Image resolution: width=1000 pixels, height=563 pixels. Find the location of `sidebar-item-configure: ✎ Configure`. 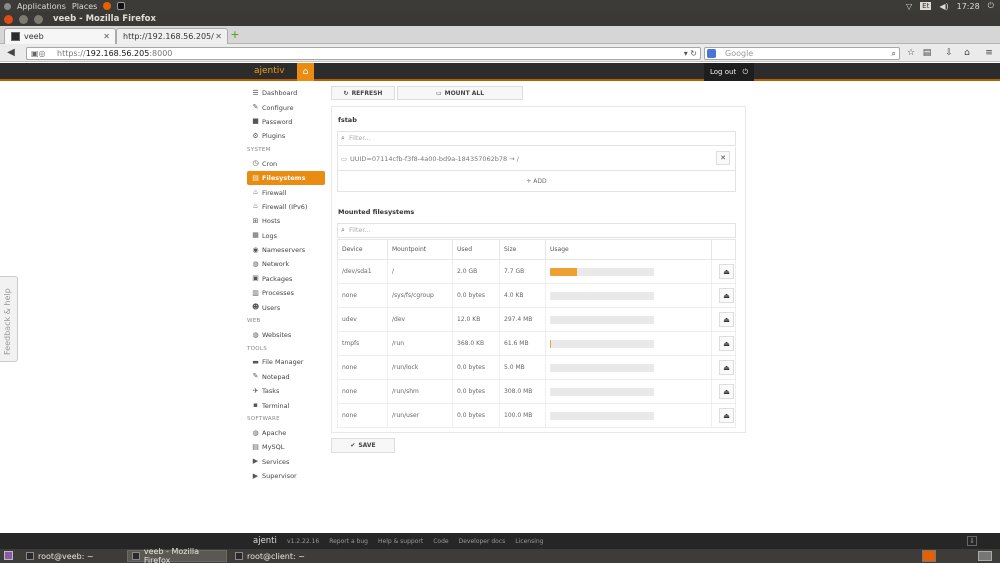

sidebar-item-configure: ✎ Configure is located at coordinates (286, 107).